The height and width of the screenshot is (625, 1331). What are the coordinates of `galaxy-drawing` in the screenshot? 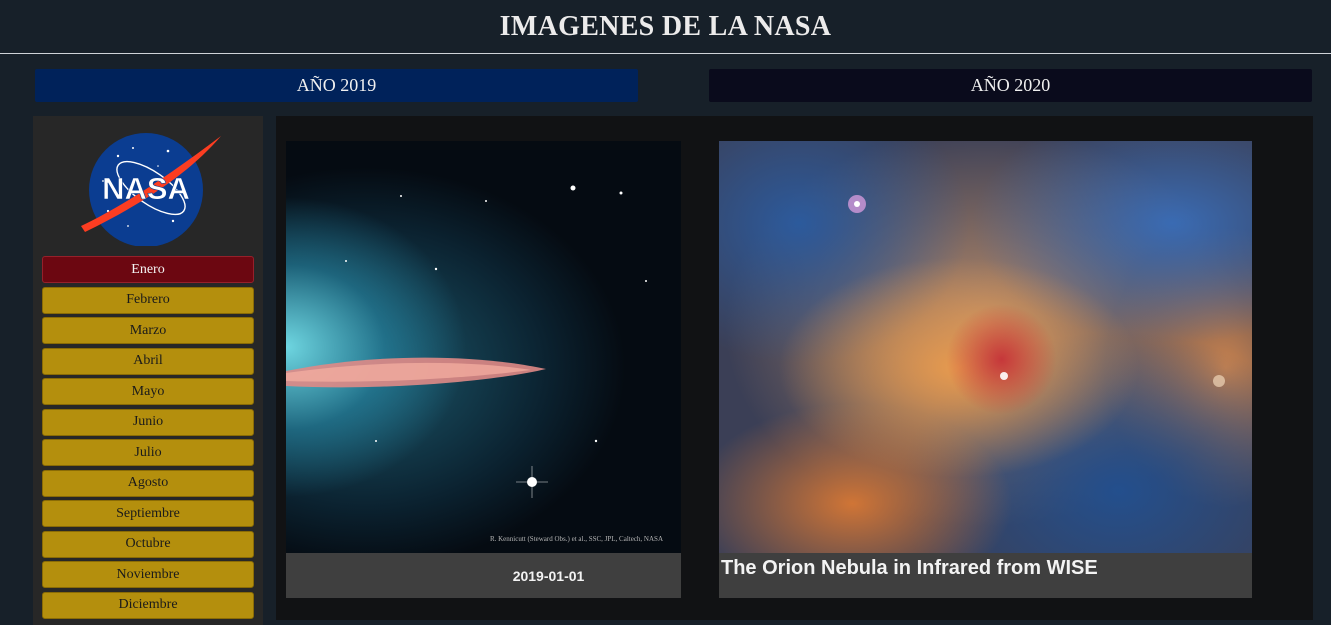 It's located at (466, 341).